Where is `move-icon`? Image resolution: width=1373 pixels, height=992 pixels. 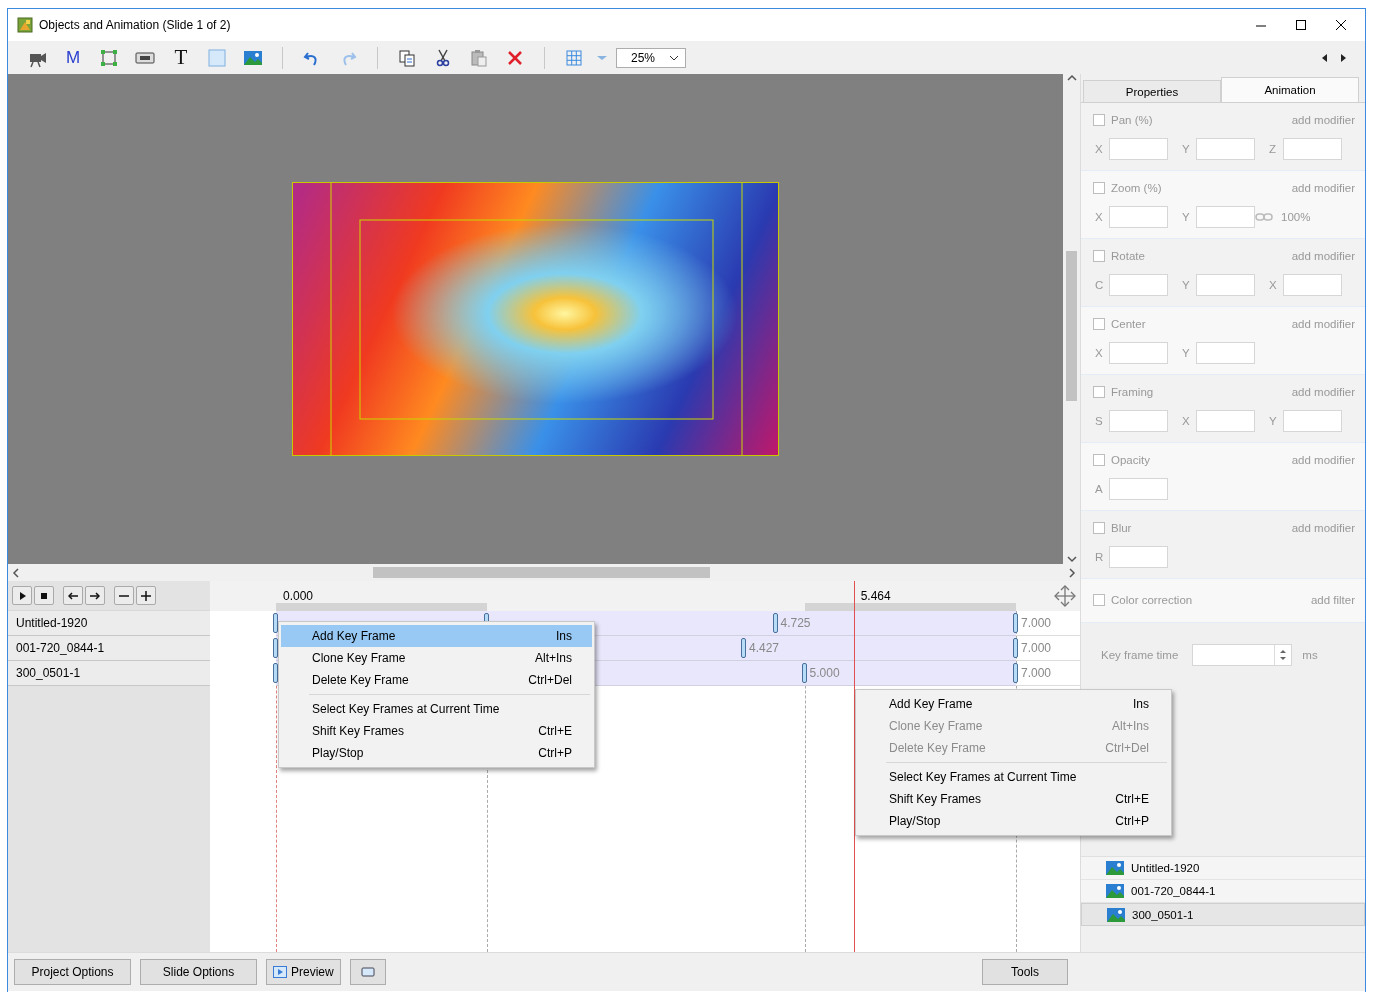
move-icon is located at coordinates (1065, 596).